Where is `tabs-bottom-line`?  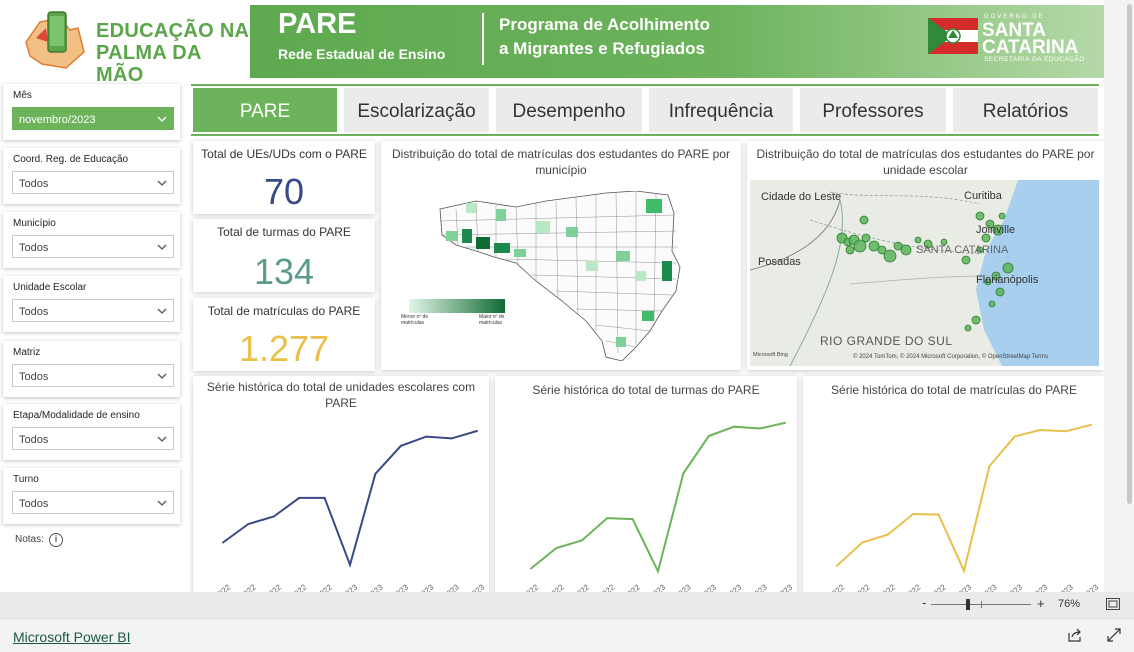 tabs-bottom-line is located at coordinates (645, 135).